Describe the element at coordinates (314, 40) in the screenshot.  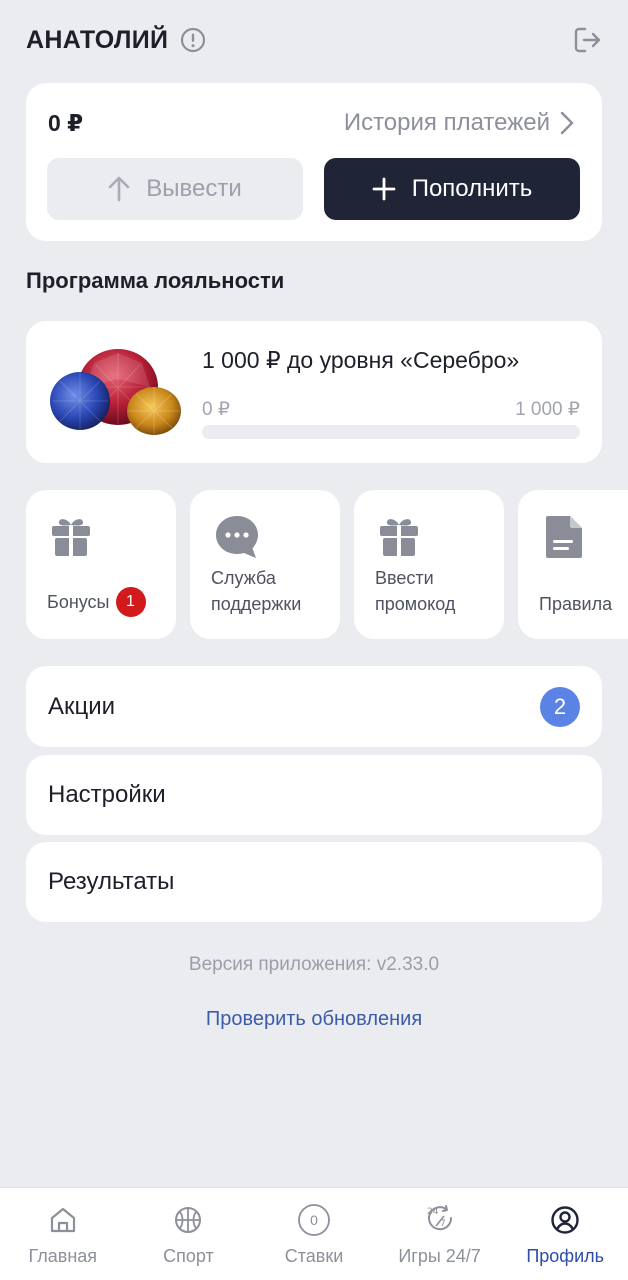
I see `profile-header: АНАТОЛИЙ` at that location.